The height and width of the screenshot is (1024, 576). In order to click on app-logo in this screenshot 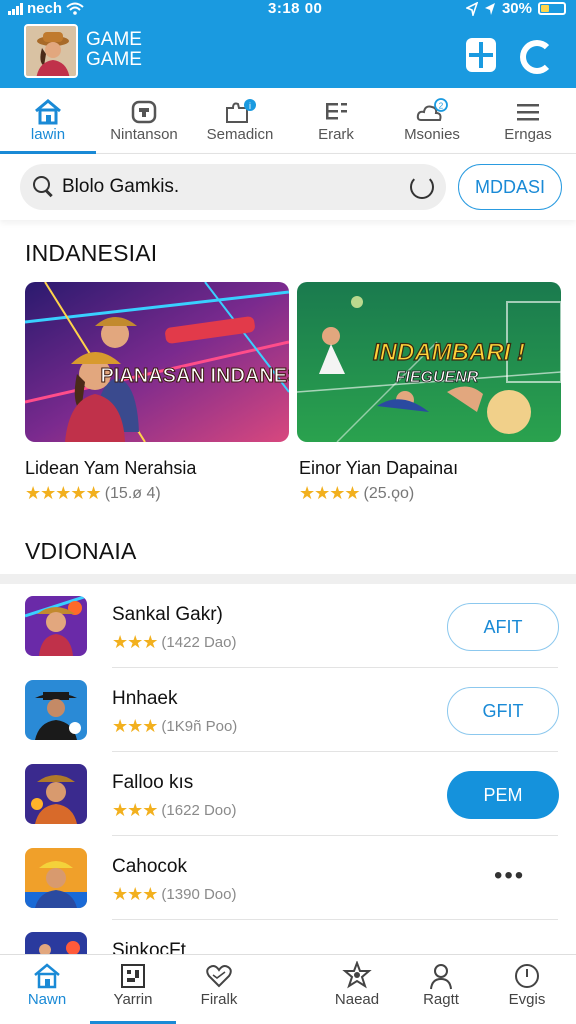, I will do `click(51, 51)`.